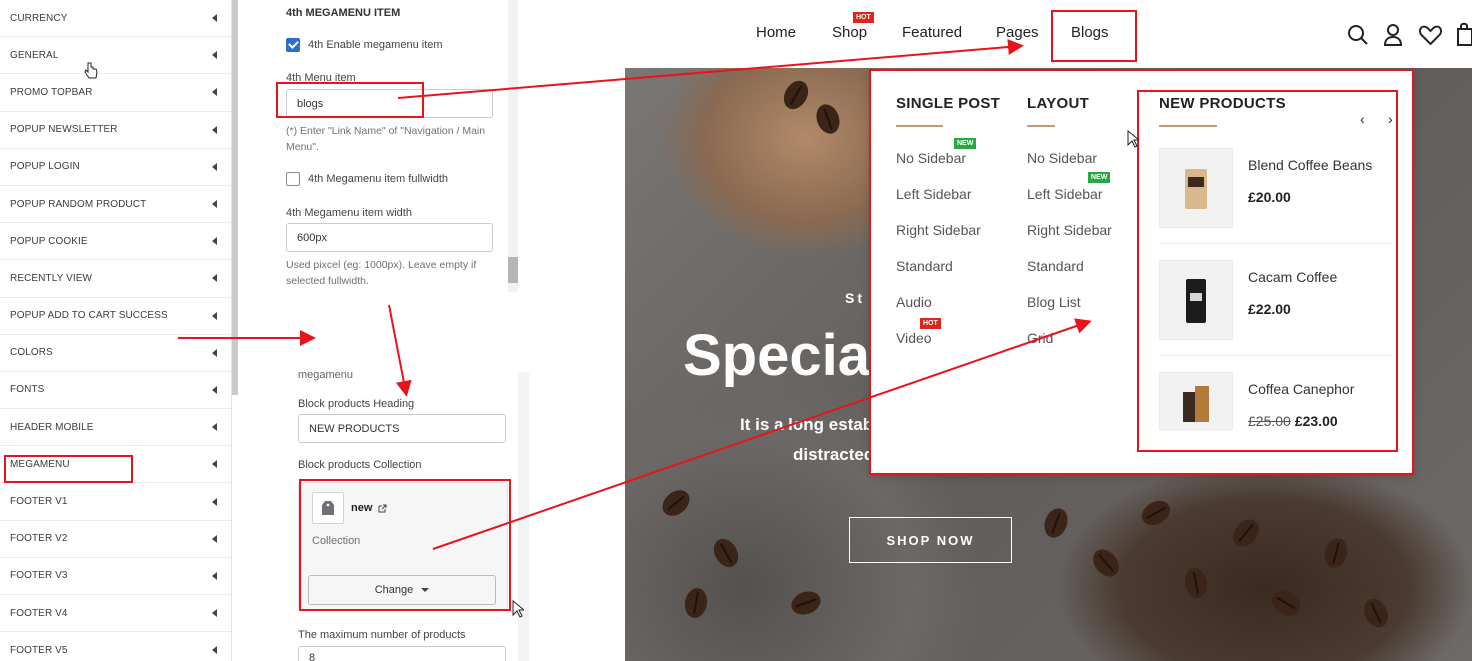 This screenshot has height=661, width=1472. I want to click on sidebar-item-label: POPUP COOKIE, so click(49, 241).